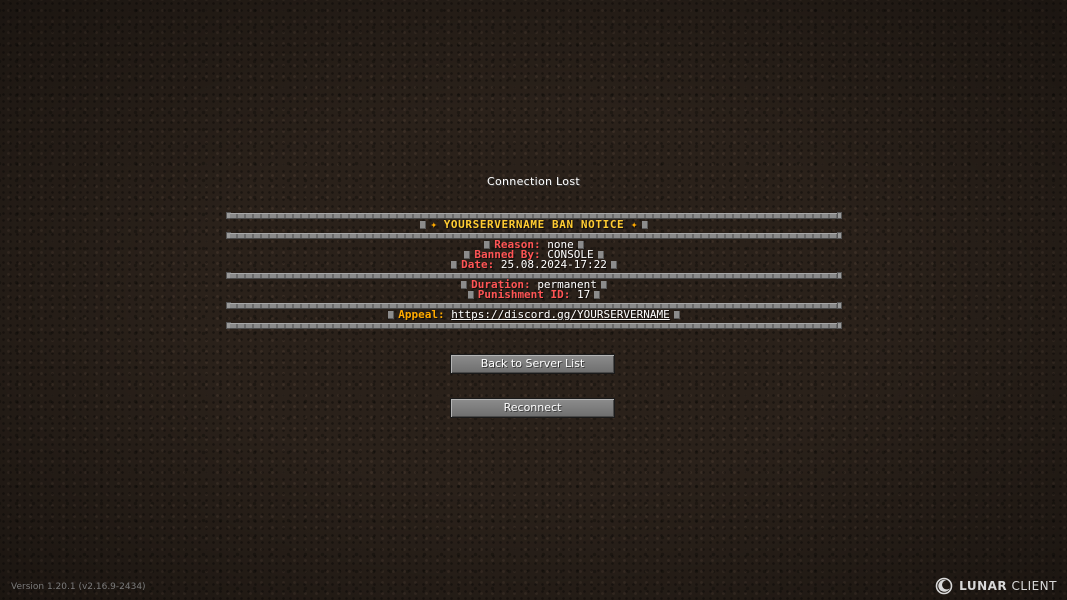 The width and height of the screenshot is (1067, 600). I want to click on date-line: Date: 25.08.2024-17:22, so click(534, 264).